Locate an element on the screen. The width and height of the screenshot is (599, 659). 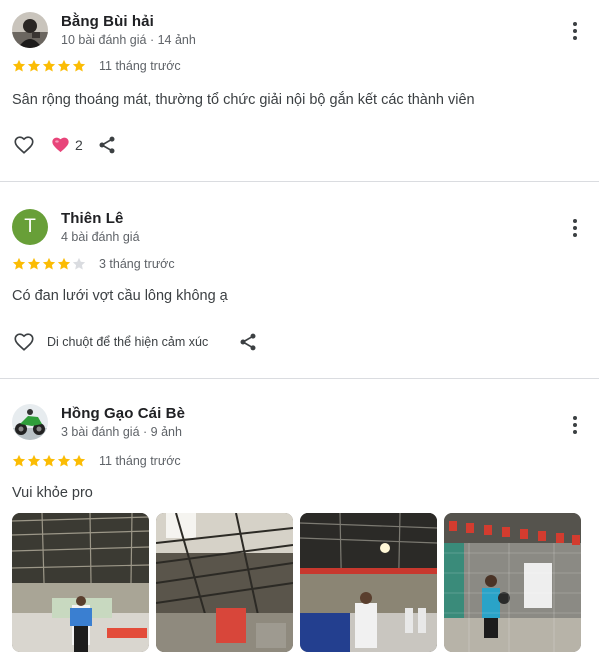
author-meta: 4 bài đánh giá is located at coordinates (100, 237).